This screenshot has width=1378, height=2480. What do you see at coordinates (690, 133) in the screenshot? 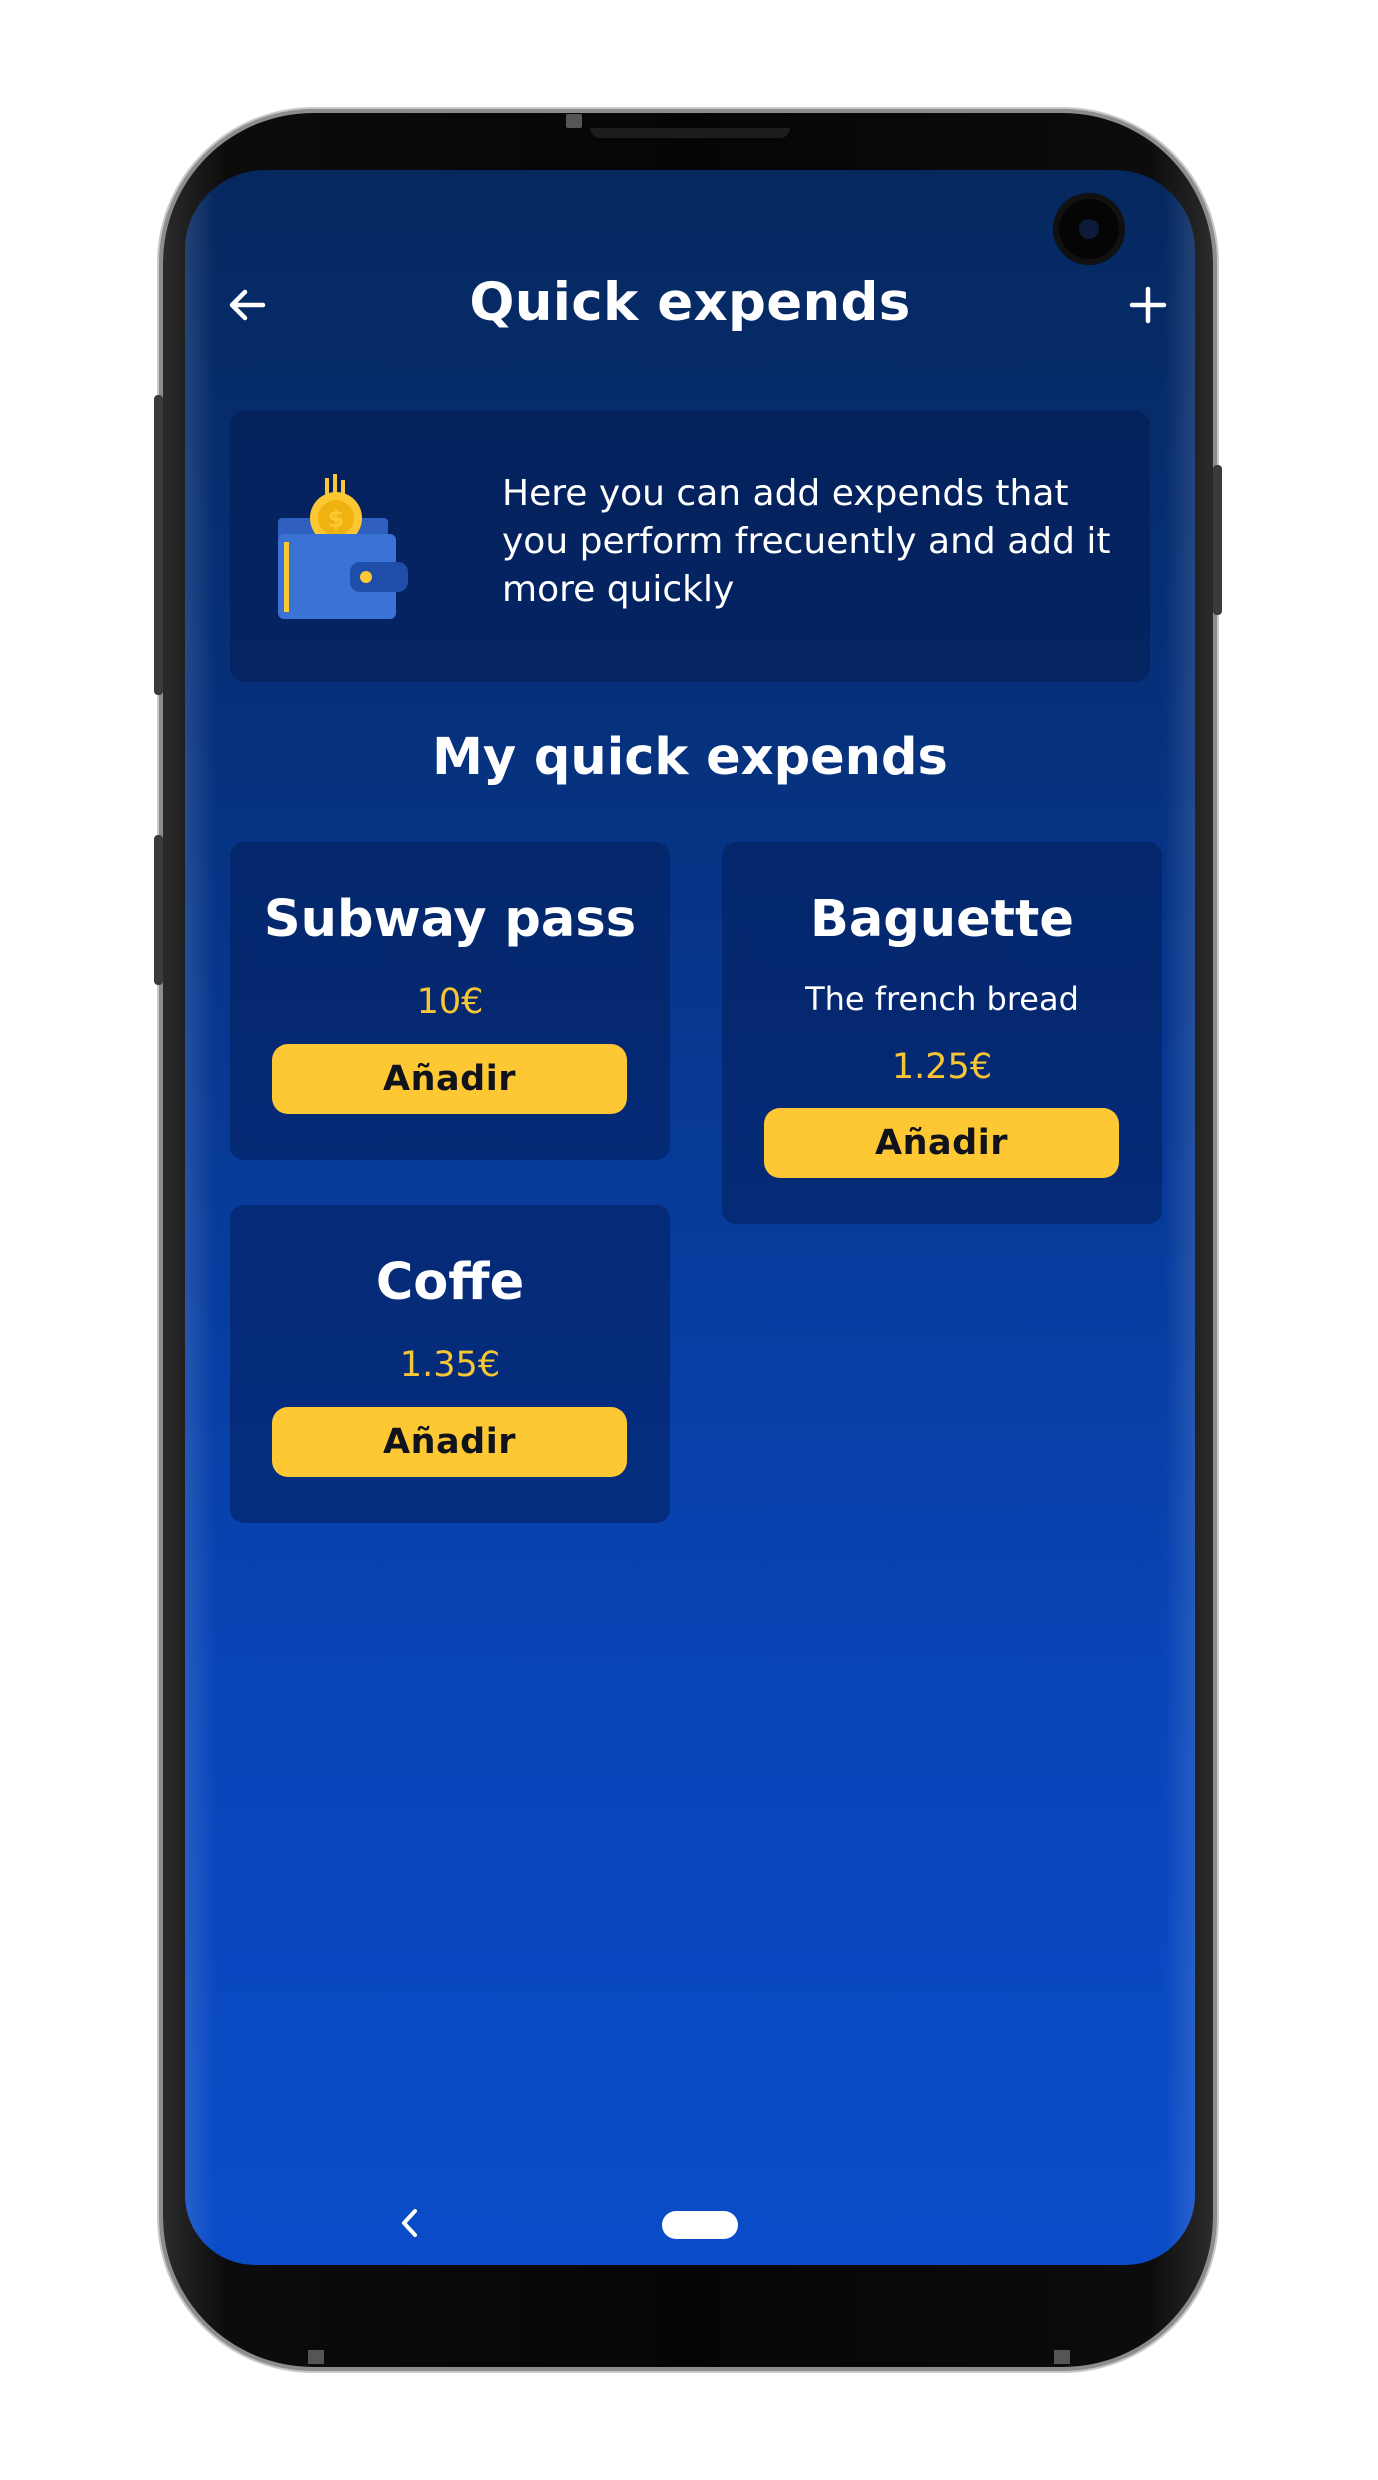
I see `earpiece-speaker` at bounding box center [690, 133].